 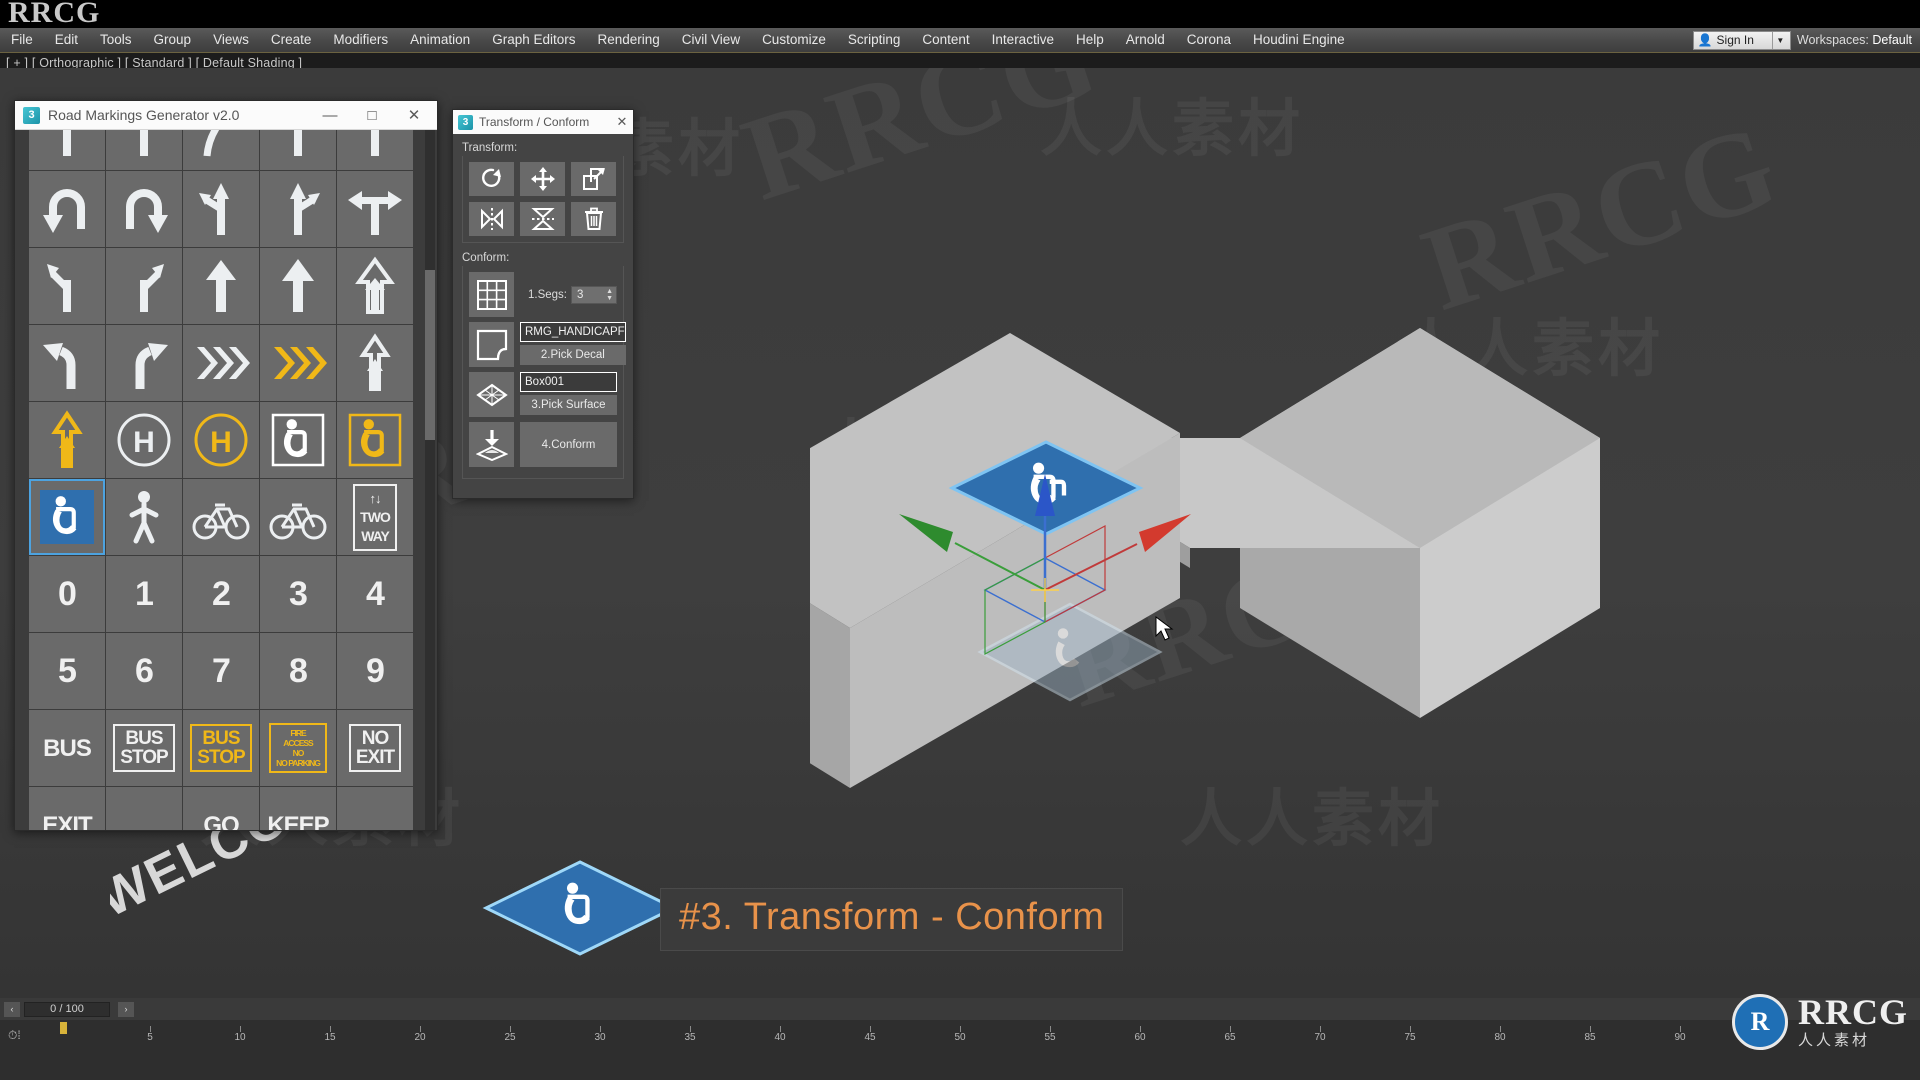 I want to click on menu-interactive: Interactive, so click(x=1023, y=40).